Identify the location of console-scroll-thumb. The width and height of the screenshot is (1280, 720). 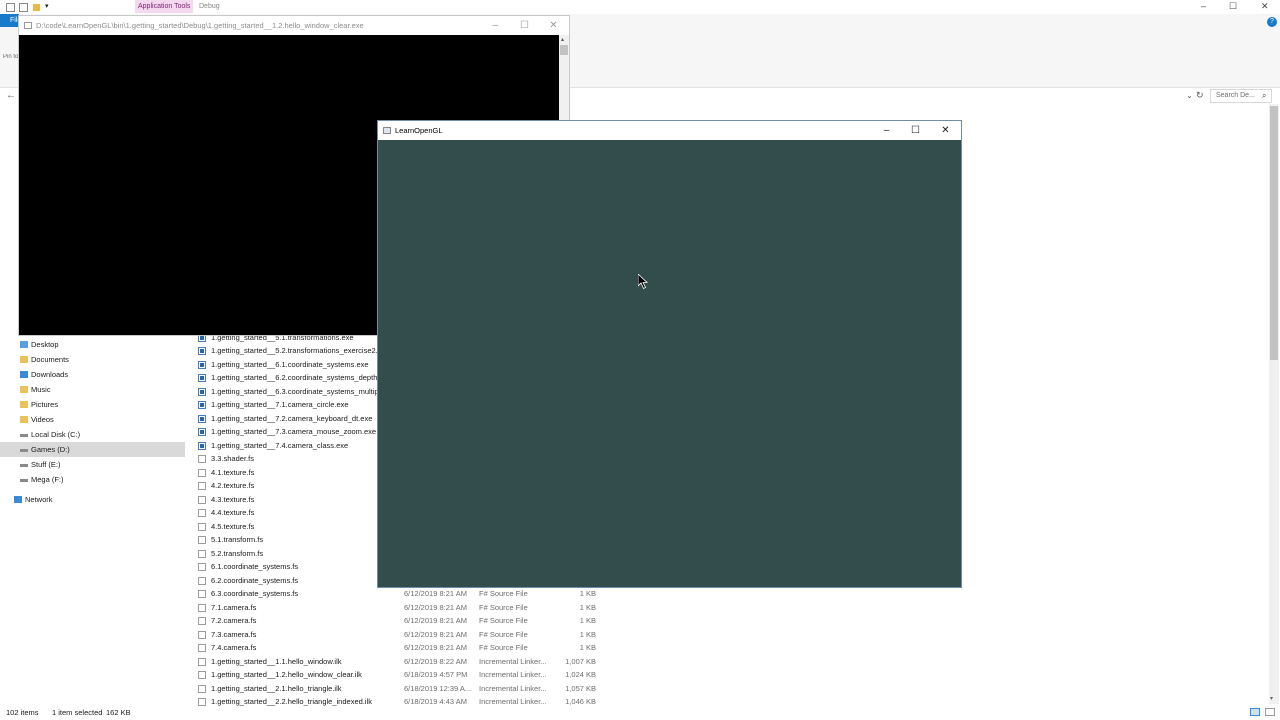
(564, 50).